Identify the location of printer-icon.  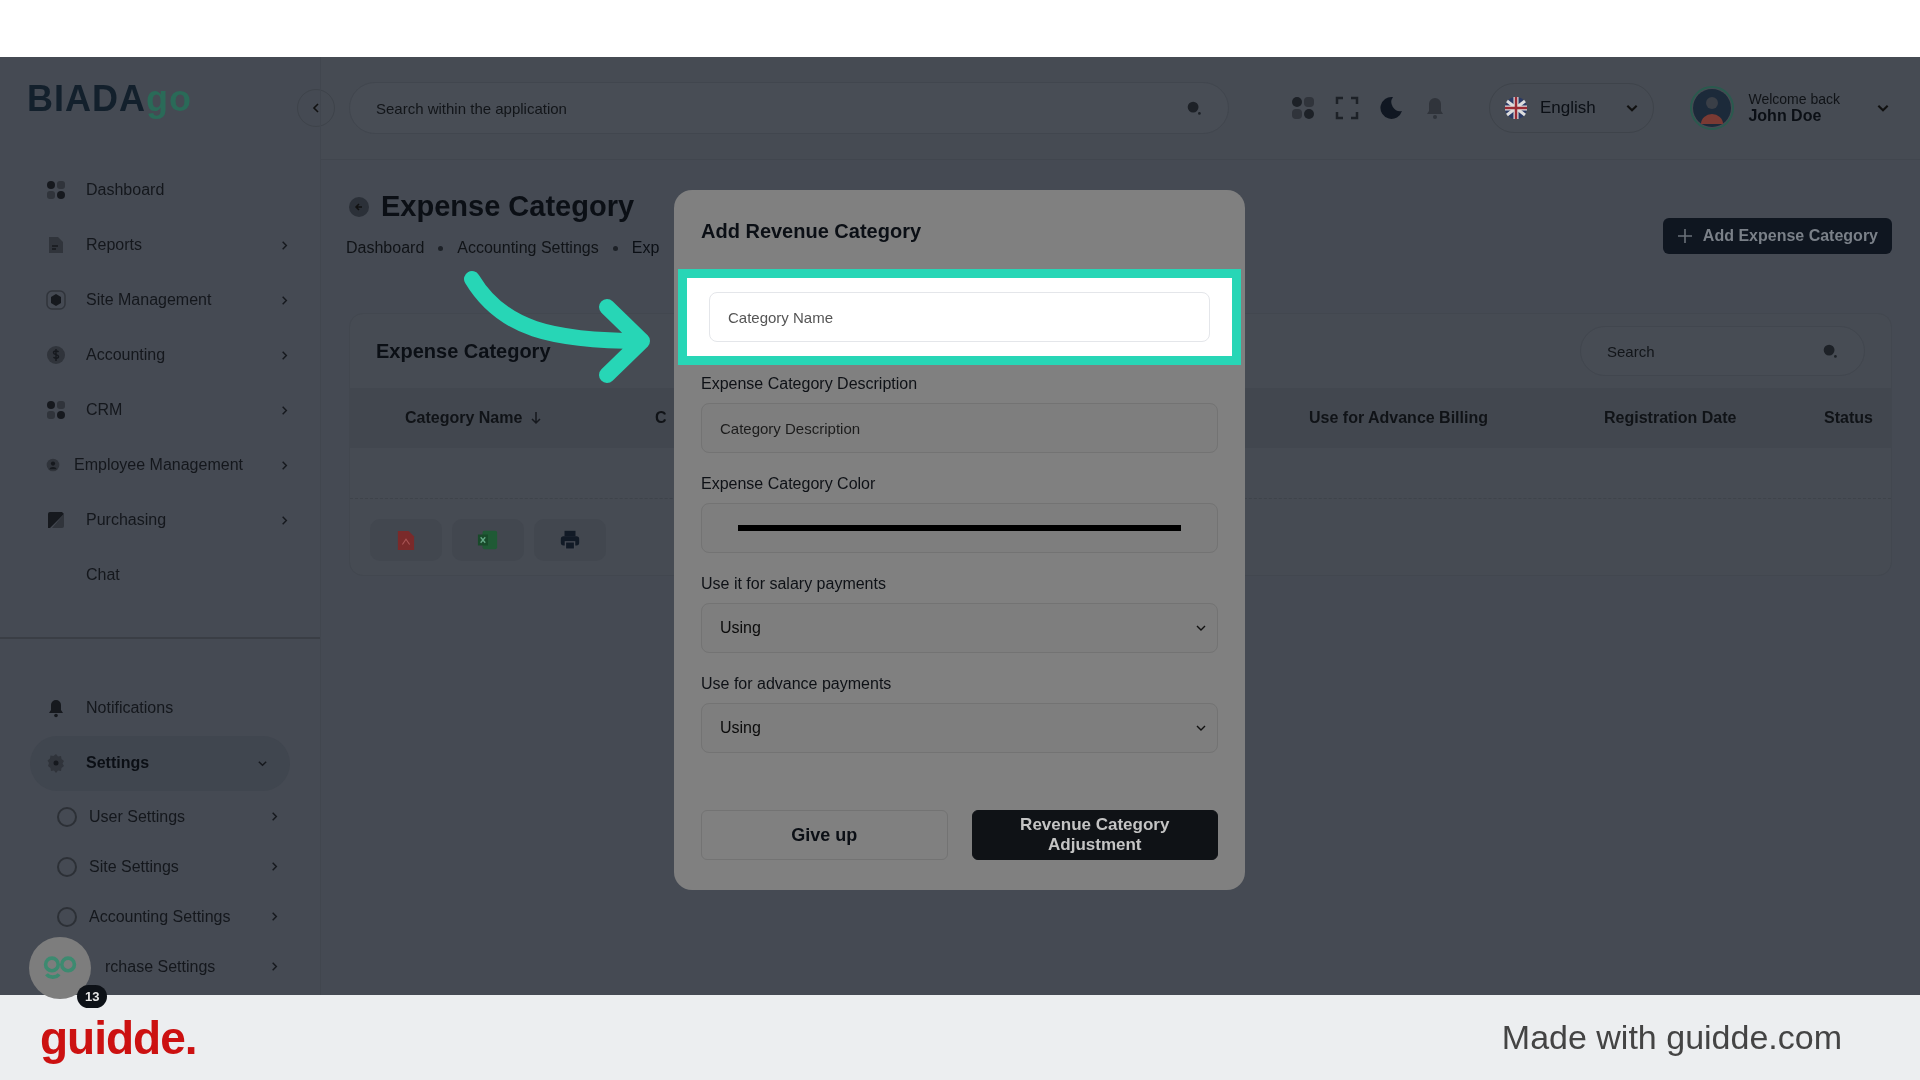
(570, 540).